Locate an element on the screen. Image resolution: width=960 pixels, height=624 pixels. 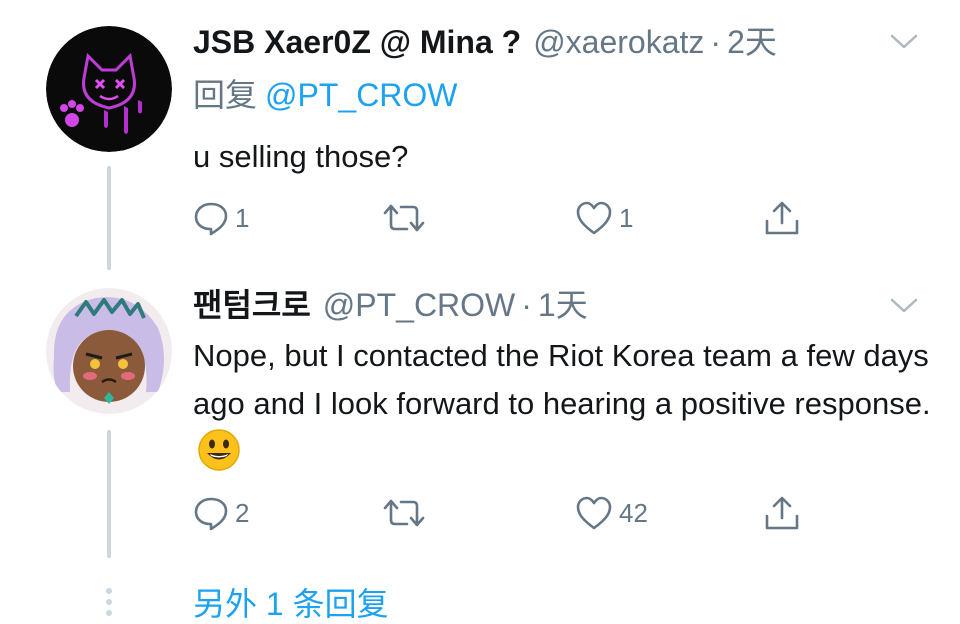
tweet1-actions: 1 1 is located at coordinates (503, 218).